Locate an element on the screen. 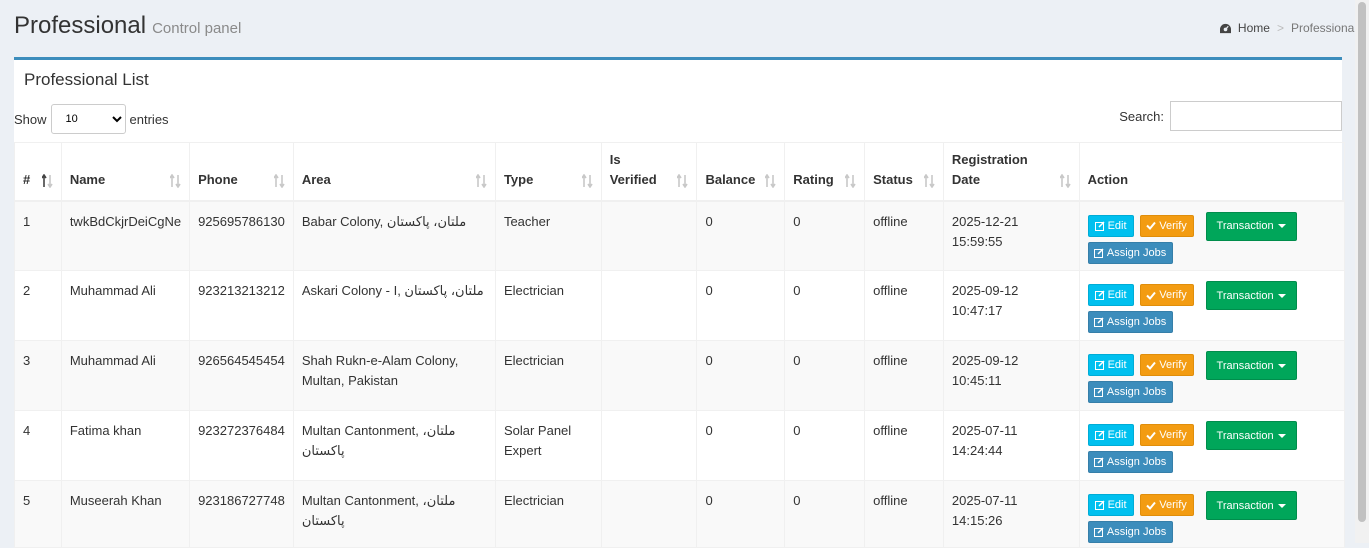 The width and height of the screenshot is (1369, 548). cell-date: 2025-07-11 14:15:26 is located at coordinates (1011, 514).